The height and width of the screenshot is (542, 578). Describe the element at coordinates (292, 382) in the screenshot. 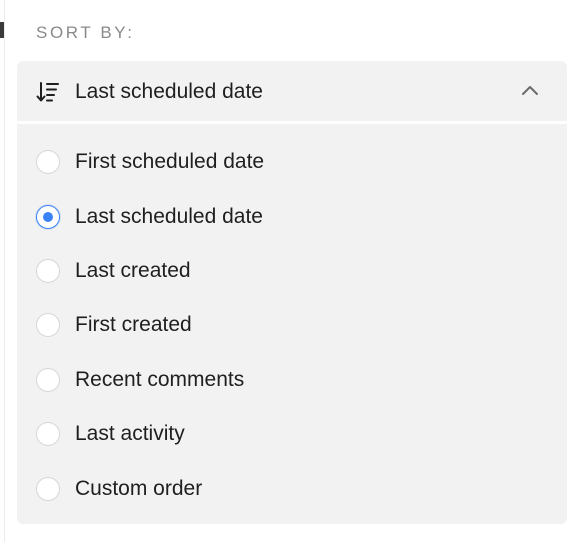

I see `sort-option-recent-comments: Recent comments` at that location.